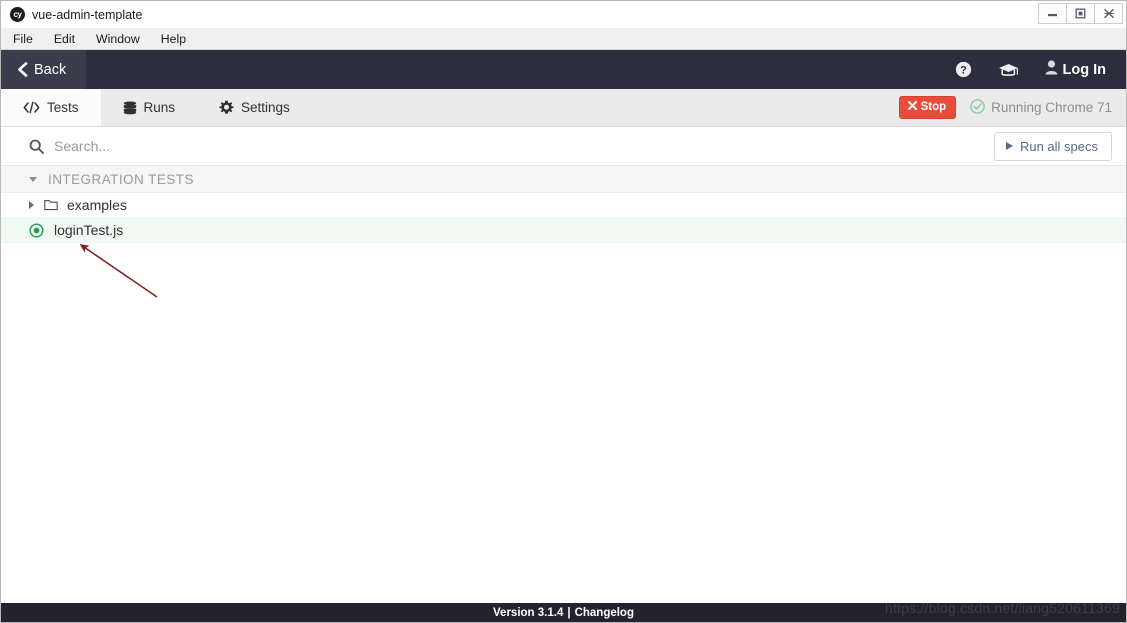  What do you see at coordinates (978, 107) in the screenshot?
I see `check-circle-icon` at bounding box center [978, 107].